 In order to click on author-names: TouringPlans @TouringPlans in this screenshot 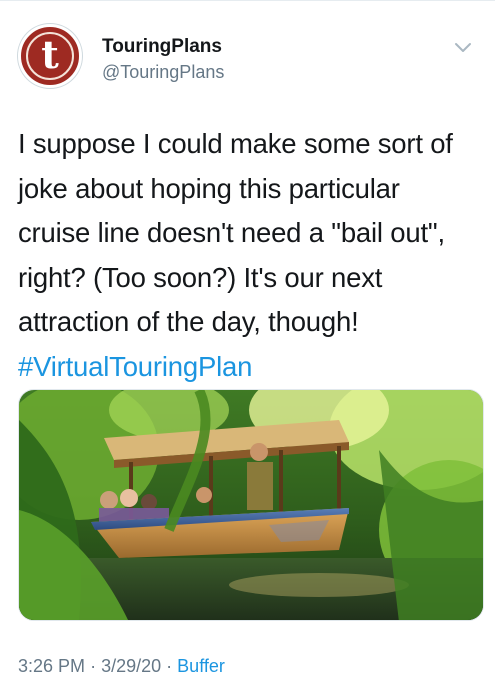, I will do `click(163, 60)`.